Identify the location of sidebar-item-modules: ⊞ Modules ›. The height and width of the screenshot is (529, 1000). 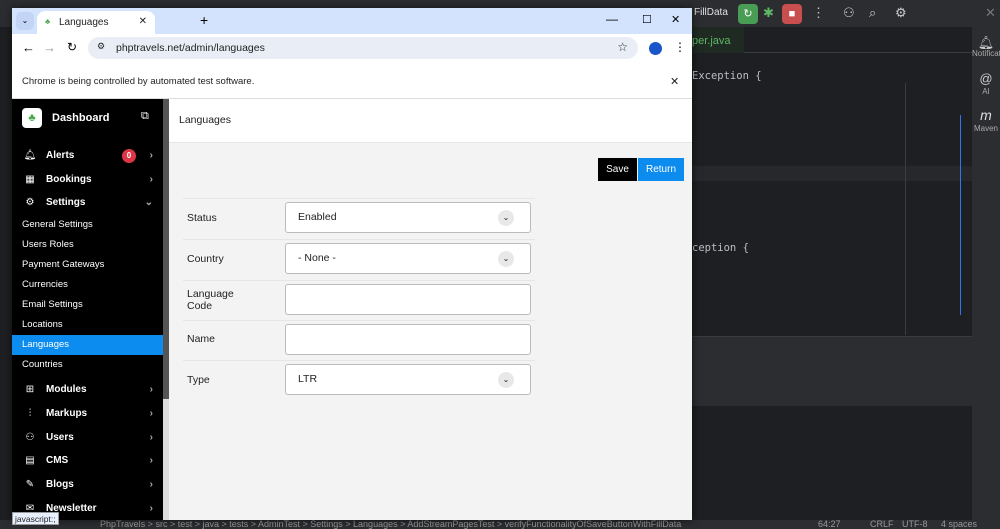
(87, 390).